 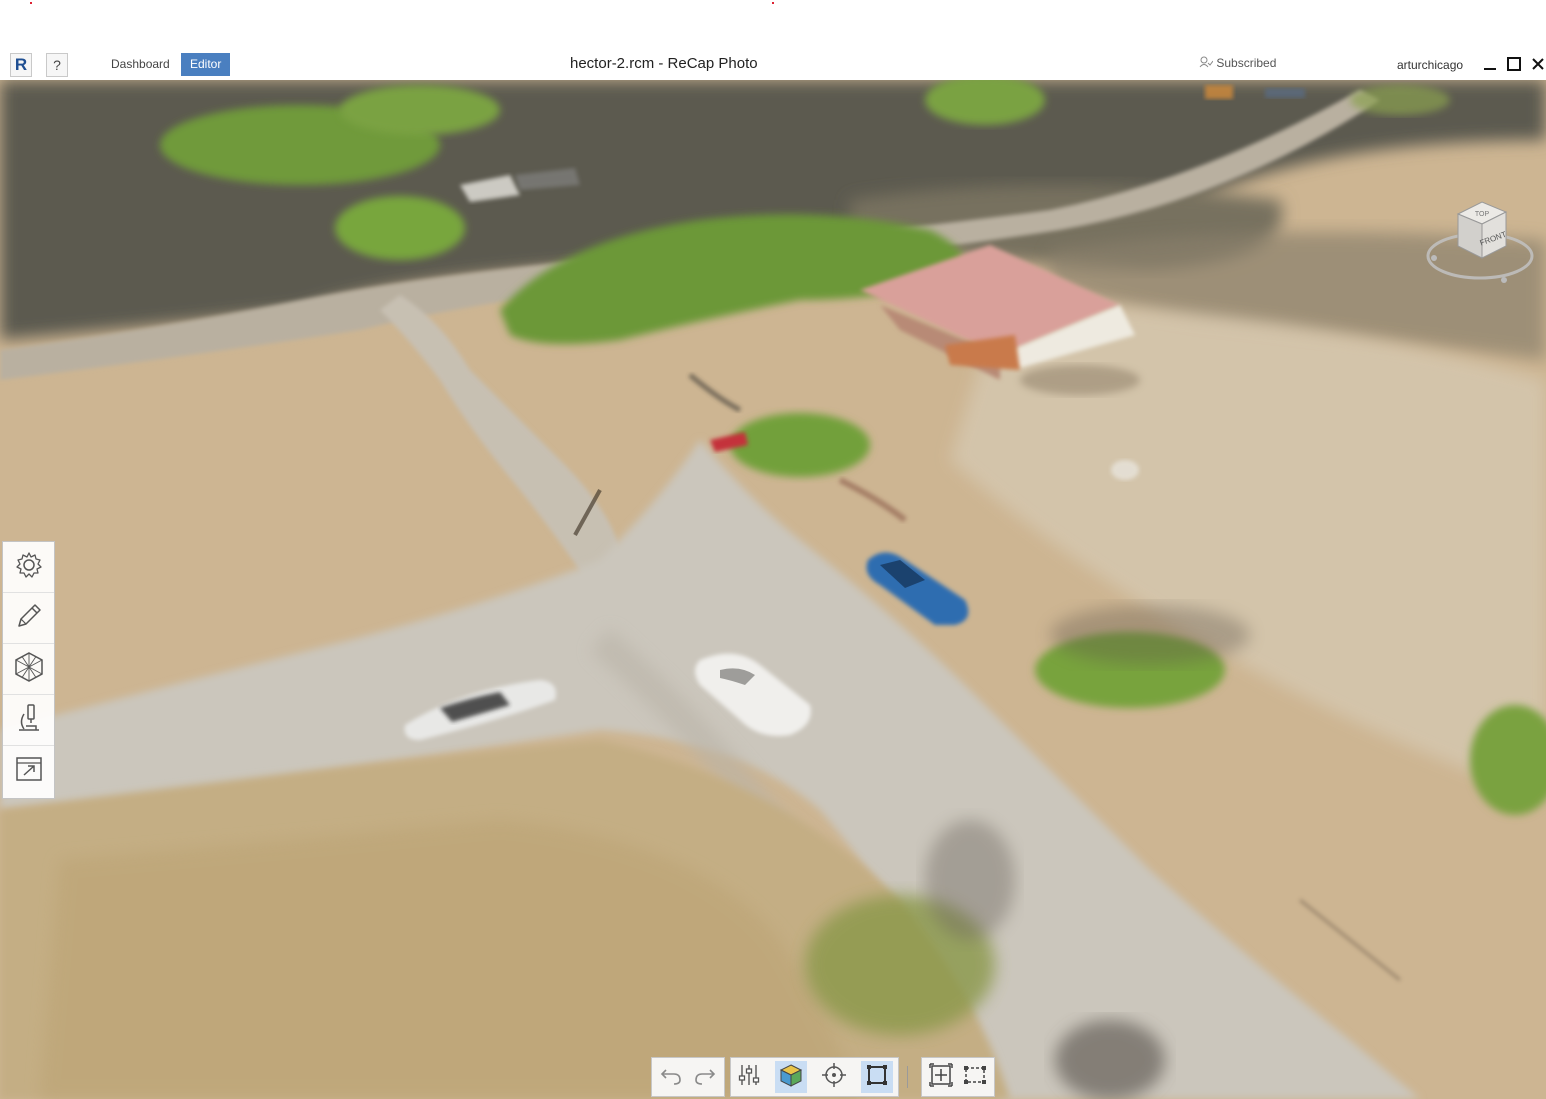 I want to click on adjust-button, so click(x=749, y=1077).